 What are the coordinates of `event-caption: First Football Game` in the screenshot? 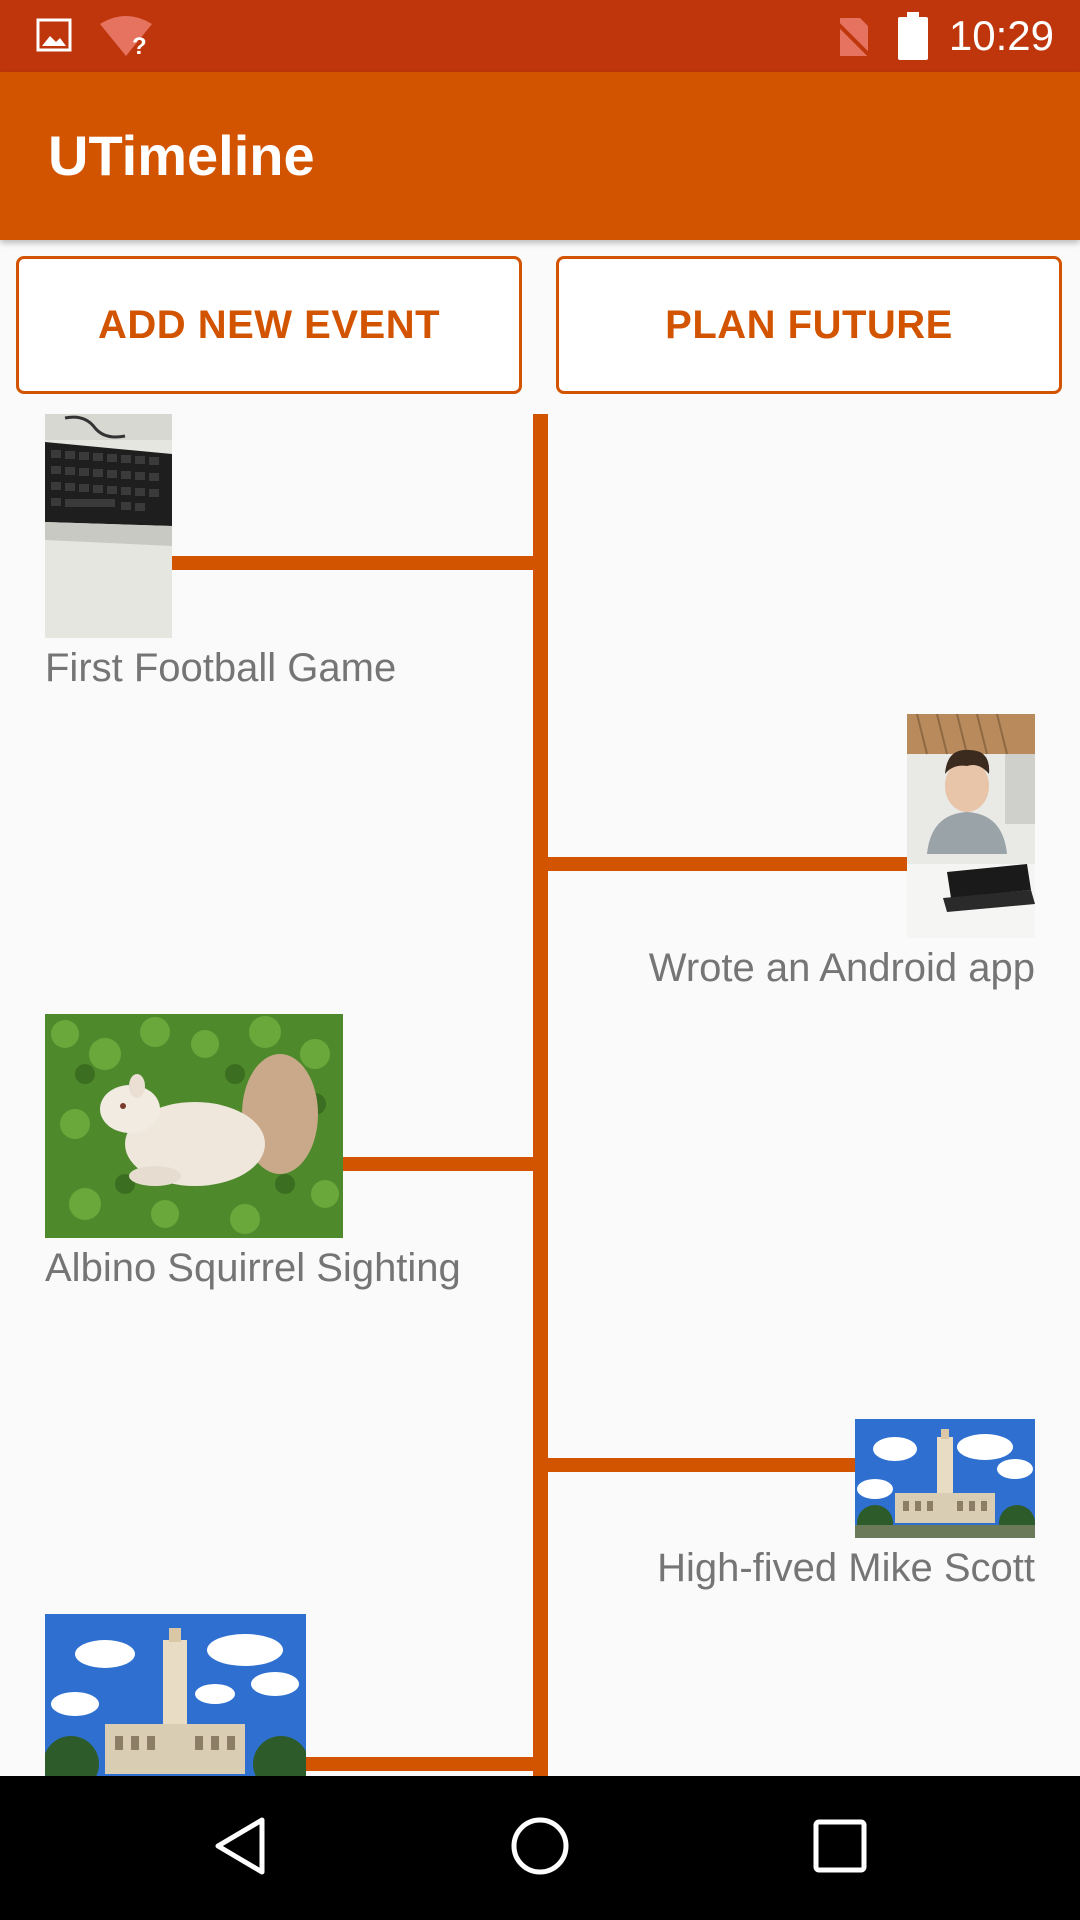 It's located at (220, 668).